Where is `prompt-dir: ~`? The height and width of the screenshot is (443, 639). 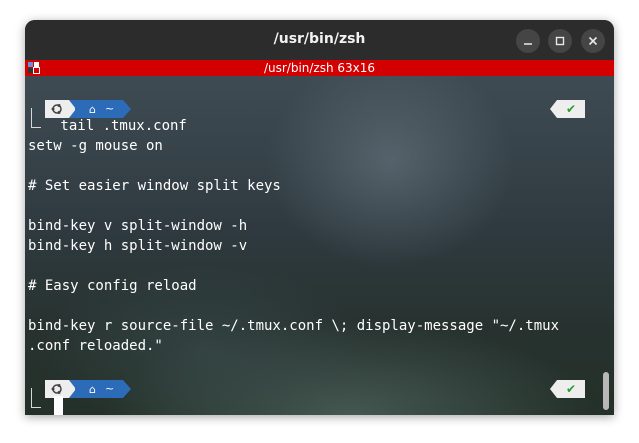 prompt-dir: ~ is located at coordinates (110, 388).